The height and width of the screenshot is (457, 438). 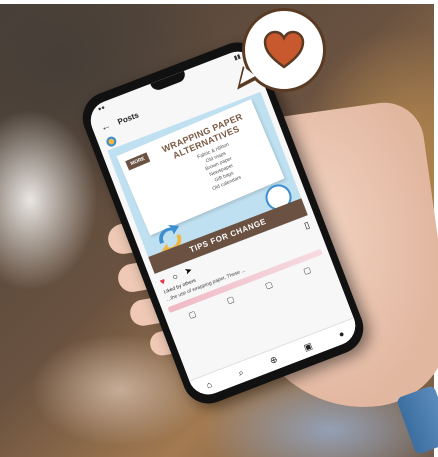 What do you see at coordinates (273, 359) in the screenshot?
I see `add-icon: ⊕` at bounding box center [273, 359].